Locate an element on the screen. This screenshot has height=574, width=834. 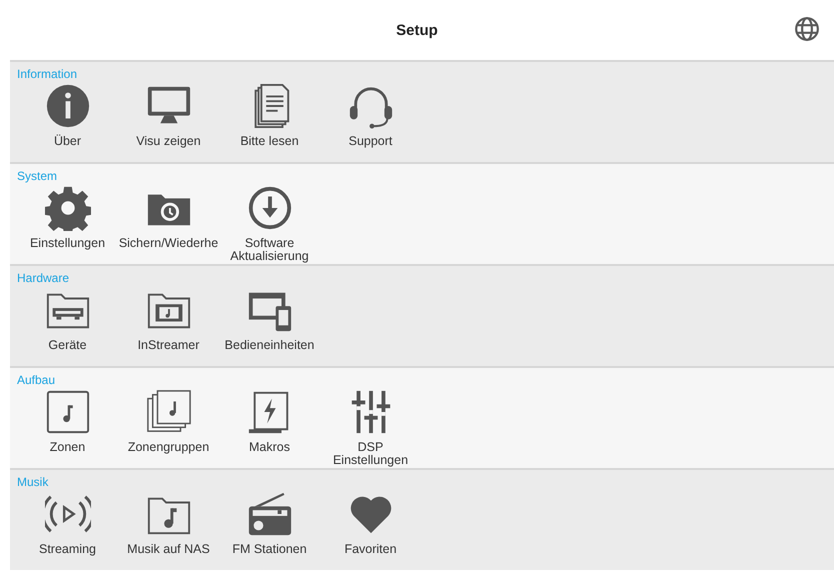
setup-item: FM Stationen is located at coordinates (269, 530).